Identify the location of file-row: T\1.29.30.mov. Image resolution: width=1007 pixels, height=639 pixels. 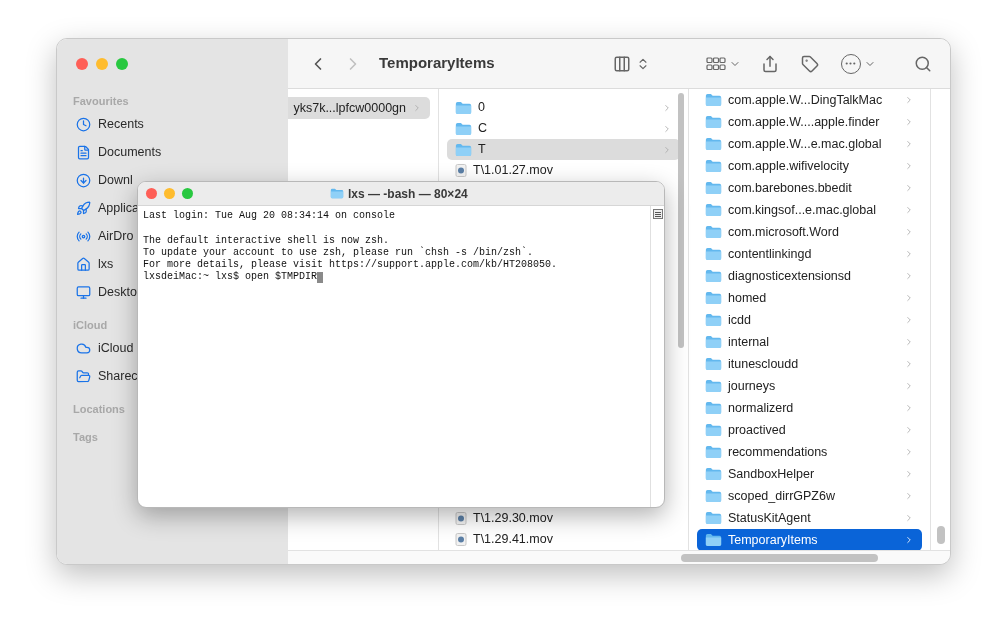
(563, 518).